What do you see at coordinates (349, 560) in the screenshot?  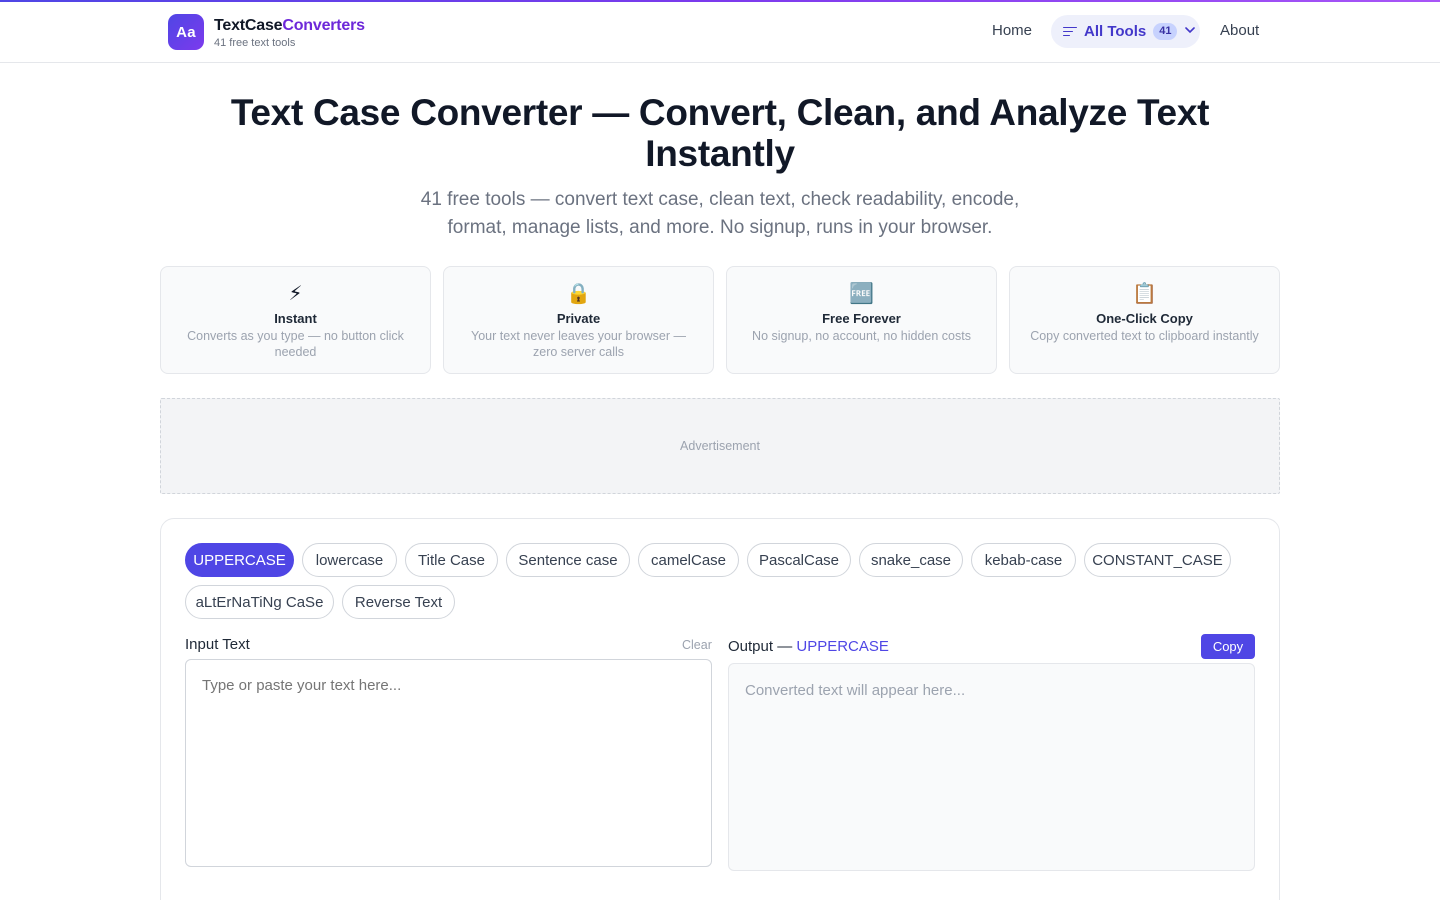 I see `mode-lowercase-button: lowercase` at bounding box center [349, 560].